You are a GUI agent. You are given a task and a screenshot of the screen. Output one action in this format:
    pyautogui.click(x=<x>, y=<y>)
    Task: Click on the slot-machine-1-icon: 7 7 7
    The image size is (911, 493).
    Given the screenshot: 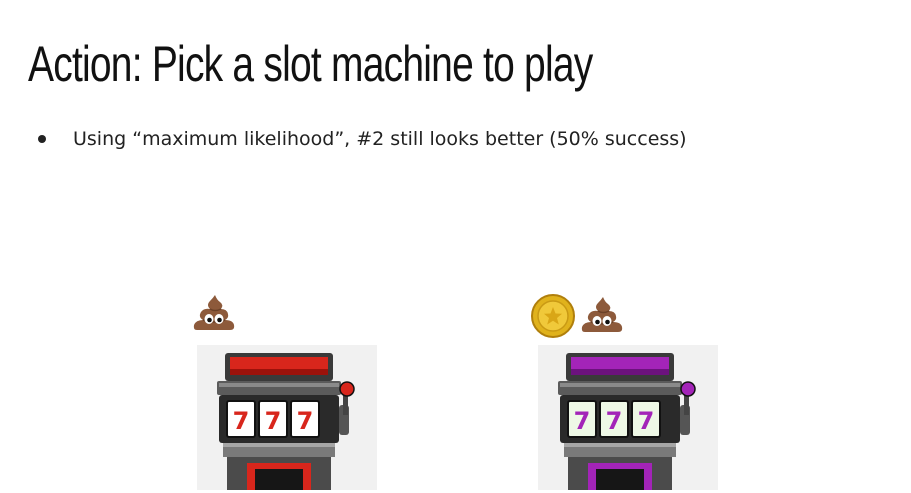 What is the action you would take?
    pyautogui.click(x=287, y=417)
    